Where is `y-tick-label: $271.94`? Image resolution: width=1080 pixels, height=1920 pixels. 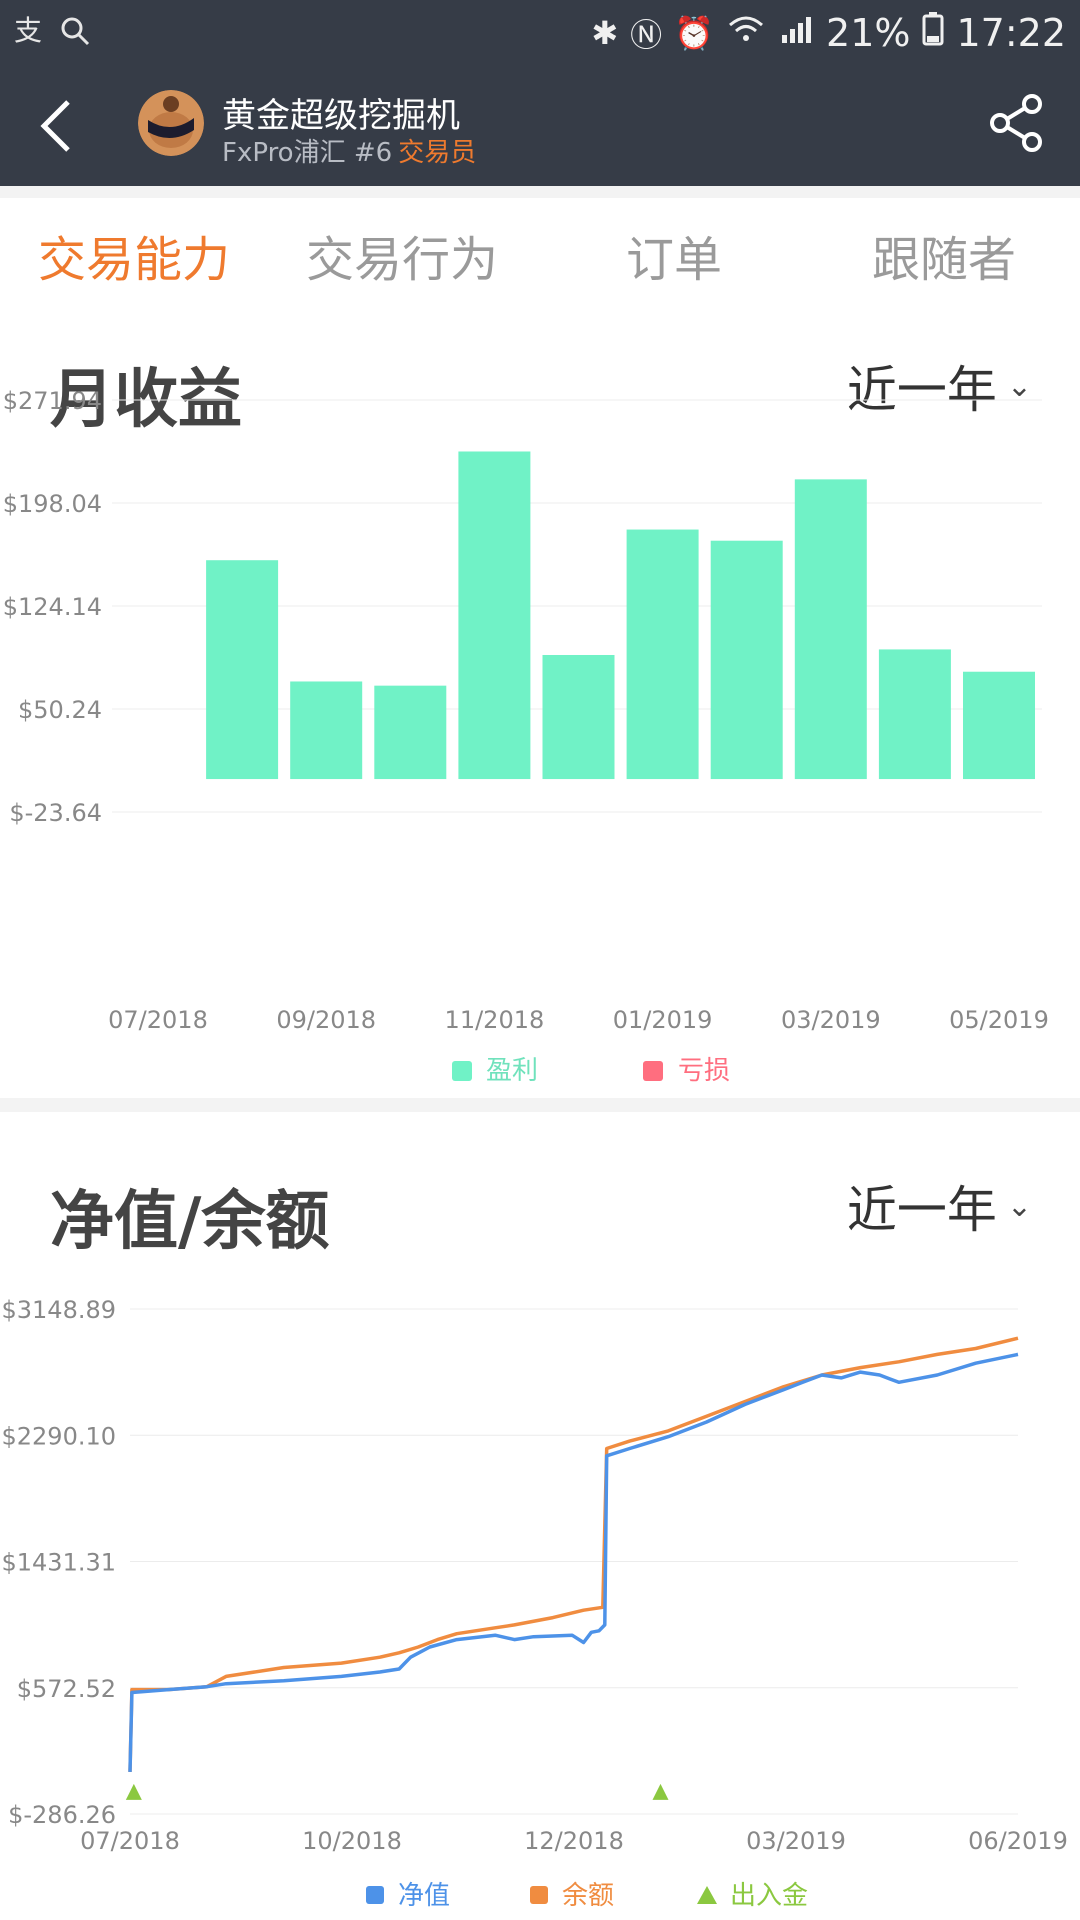
y-tick-label: $271.94 is located at coordinates (52, 401).